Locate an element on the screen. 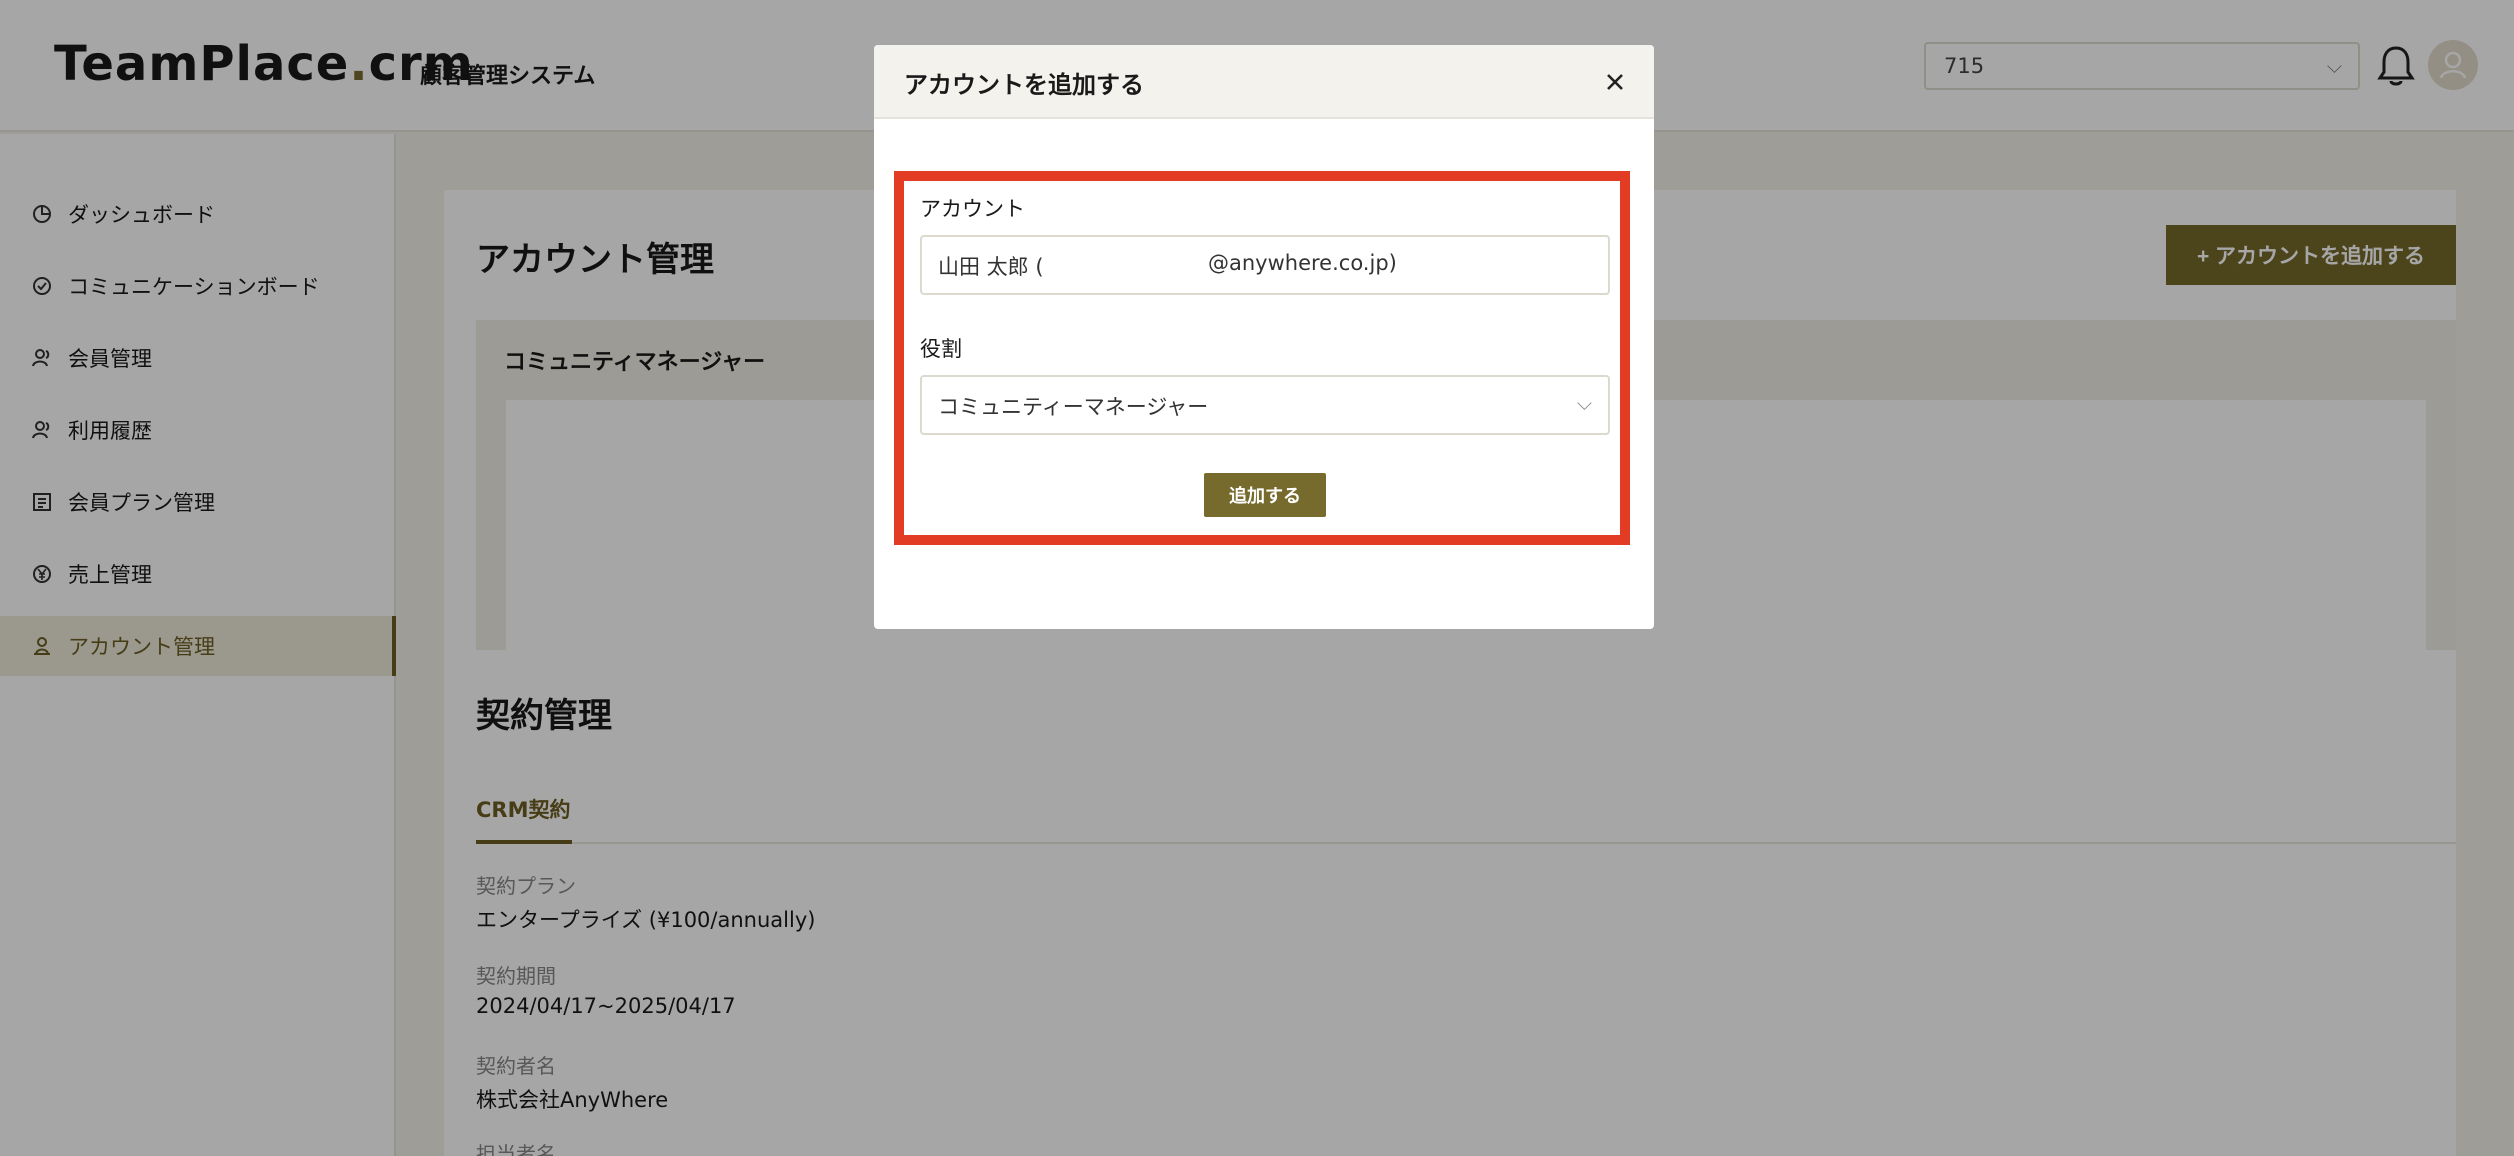 This screenshot has height=1156, width=2514. submit-add-button: 追加する is located at coordinates (1265, 495).